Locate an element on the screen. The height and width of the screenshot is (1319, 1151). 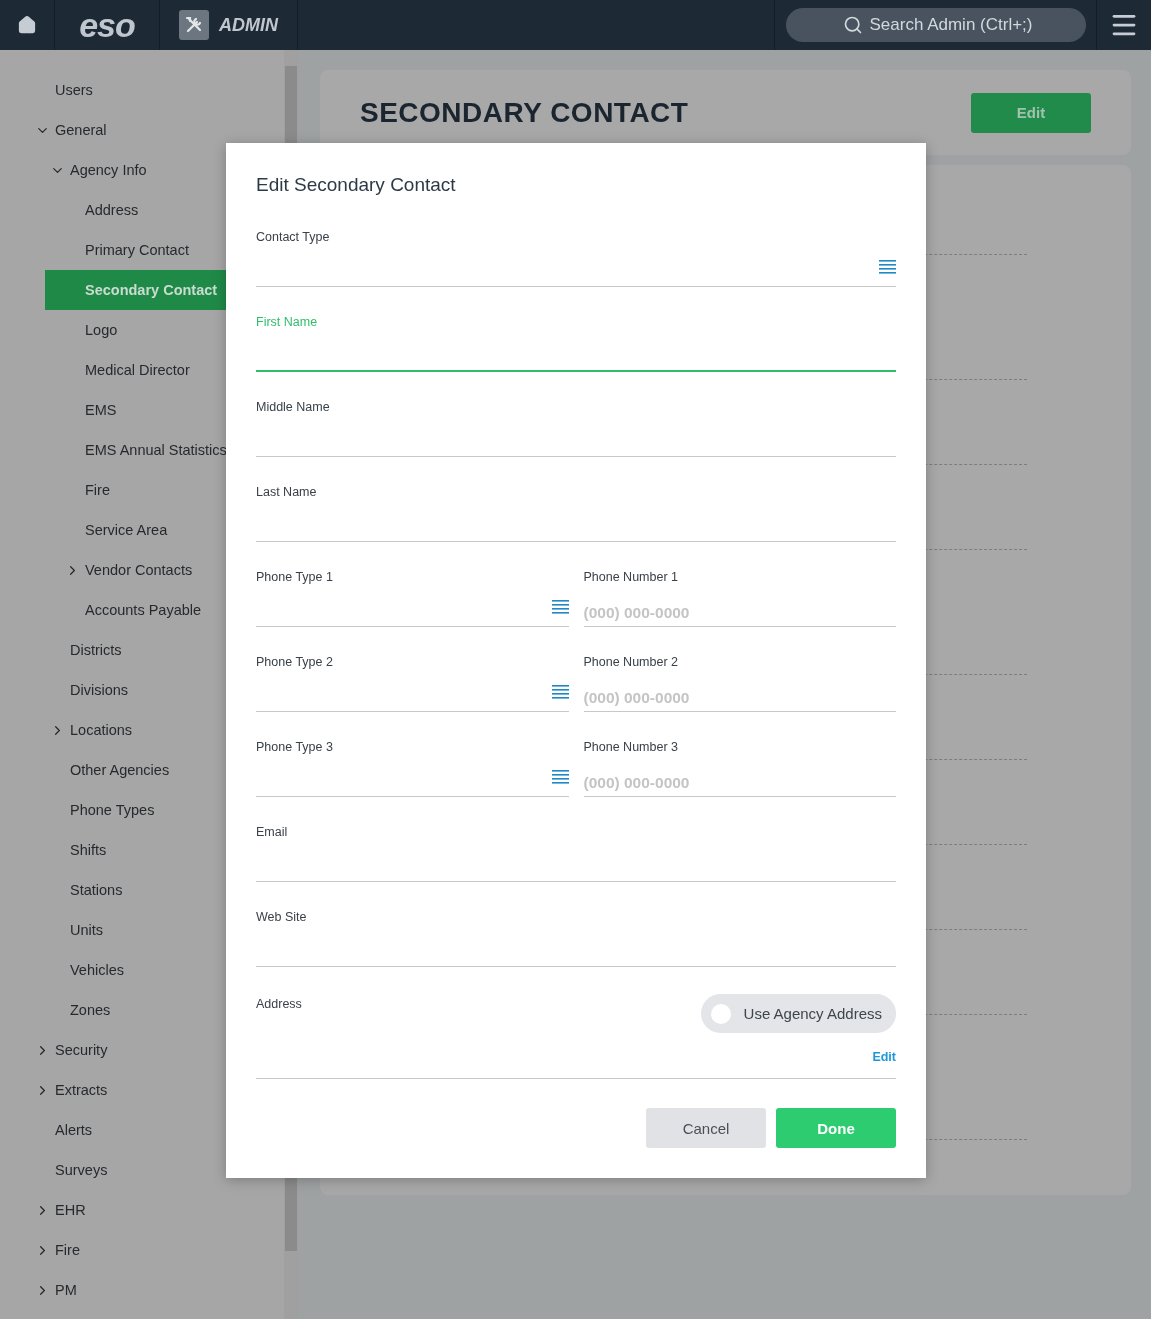
field-label: Last Name is located at coordinates (287, 492).